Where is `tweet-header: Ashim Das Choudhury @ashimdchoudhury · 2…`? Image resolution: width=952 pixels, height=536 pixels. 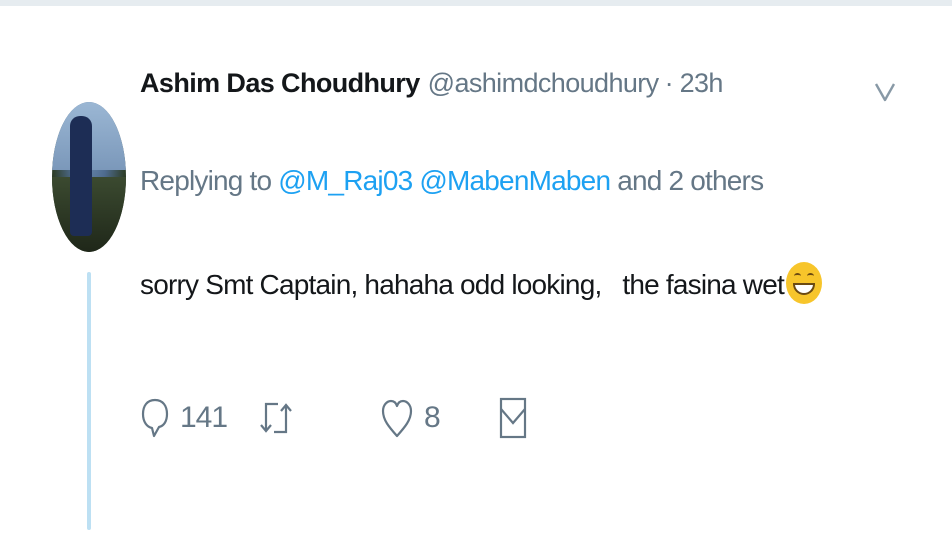 tweet-header: Ashim Das Choudhury @ashimdchoudhury · 2… is located at coordinates (431, 89).